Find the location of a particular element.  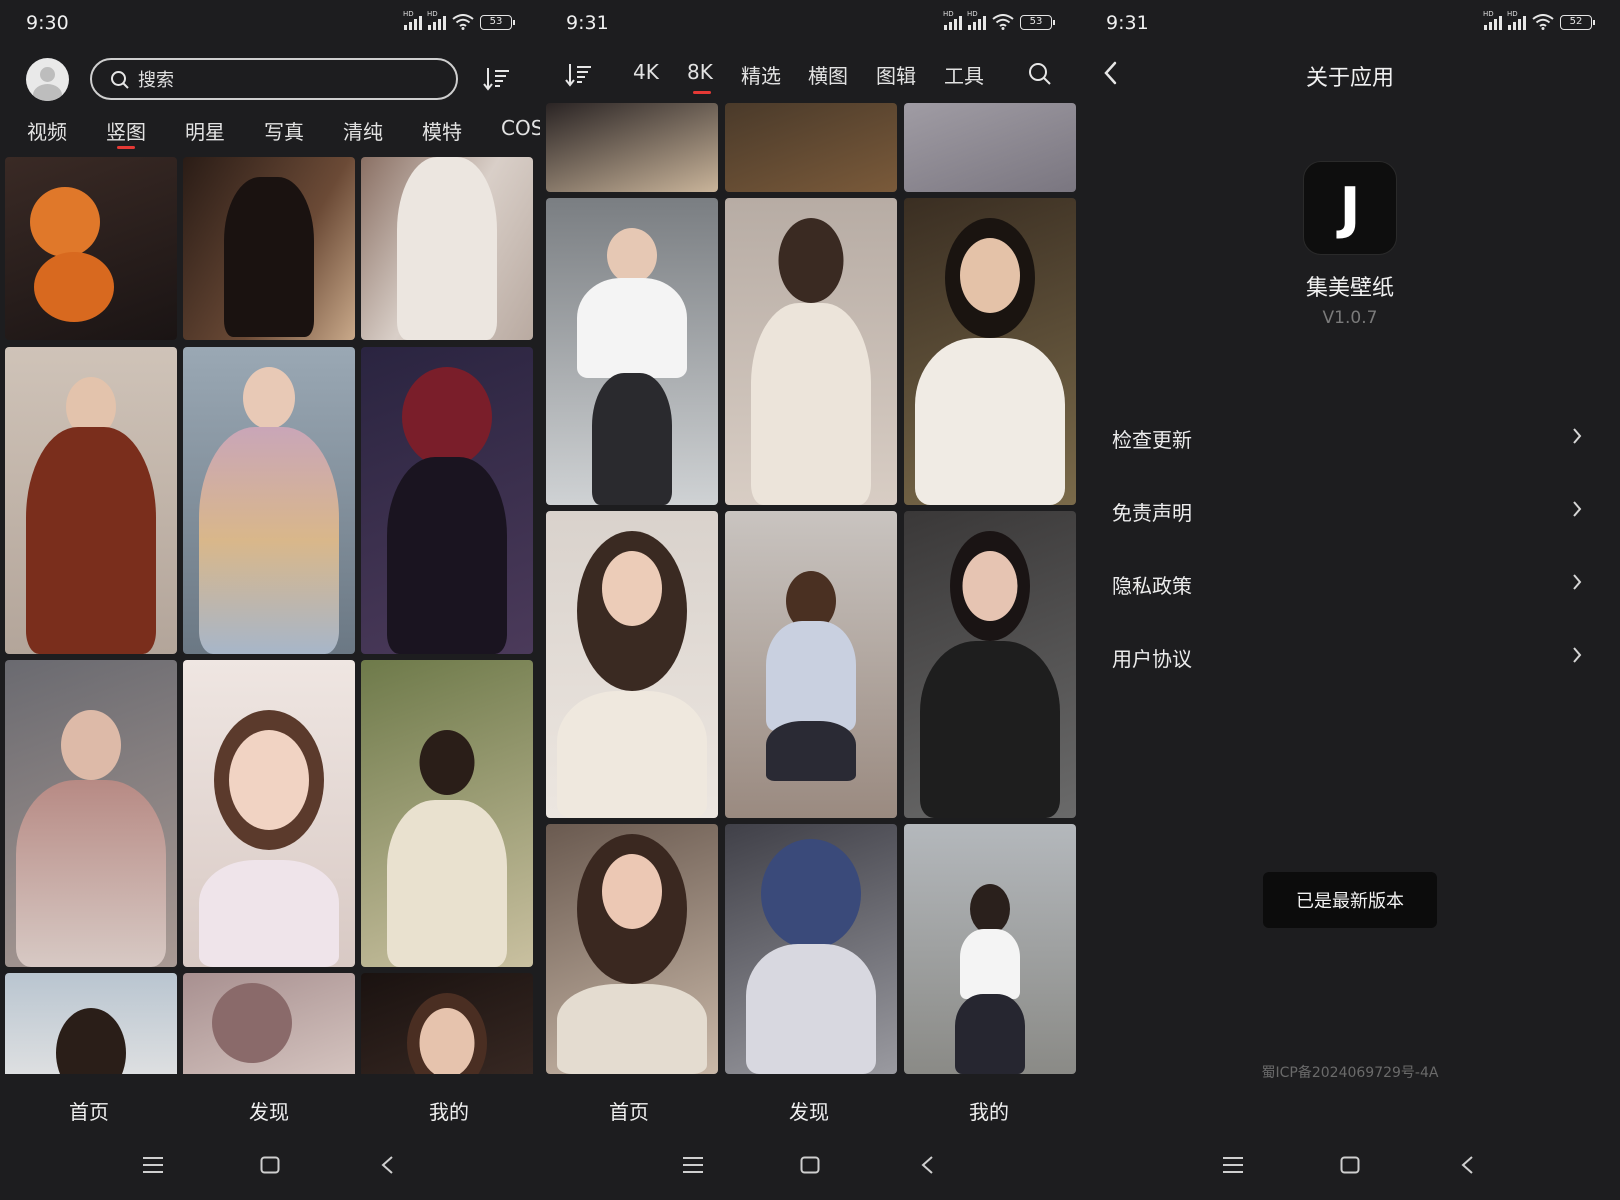

tab-model: 模特 is located at coordinates (442, 130).